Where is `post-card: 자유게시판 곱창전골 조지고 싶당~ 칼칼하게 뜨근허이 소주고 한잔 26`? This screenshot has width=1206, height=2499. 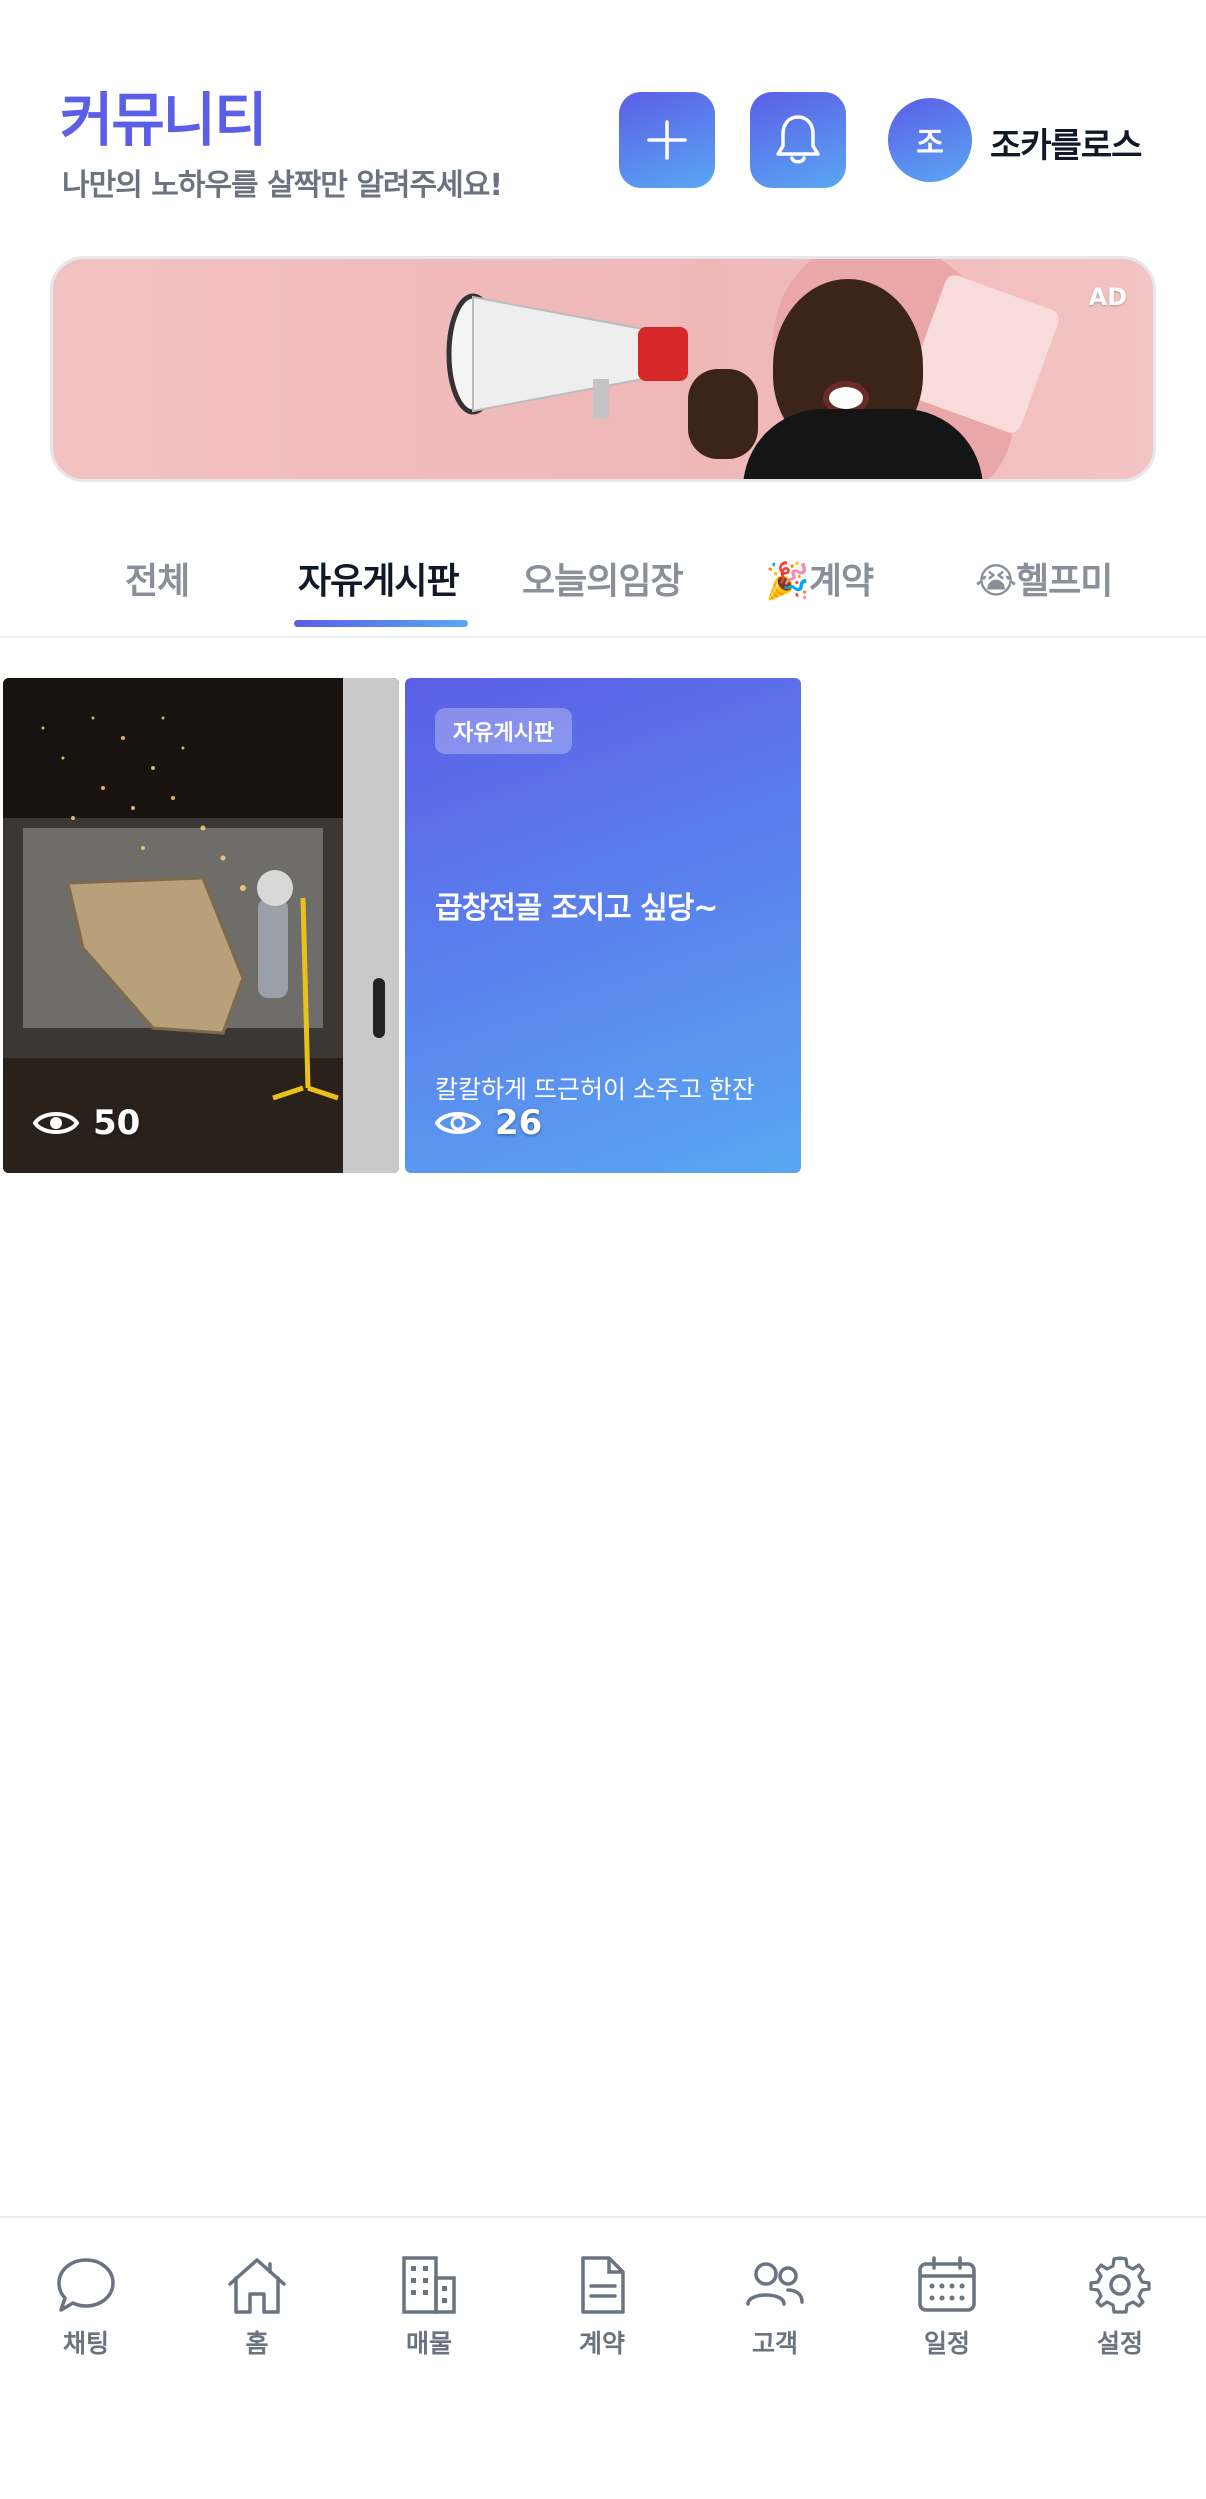 post-card: 자유게시판 곱창전골 조지고 싶당~ 칼칼하게 뜨근허이 소주고 한잔 26 is located at coordinates (603, 925).